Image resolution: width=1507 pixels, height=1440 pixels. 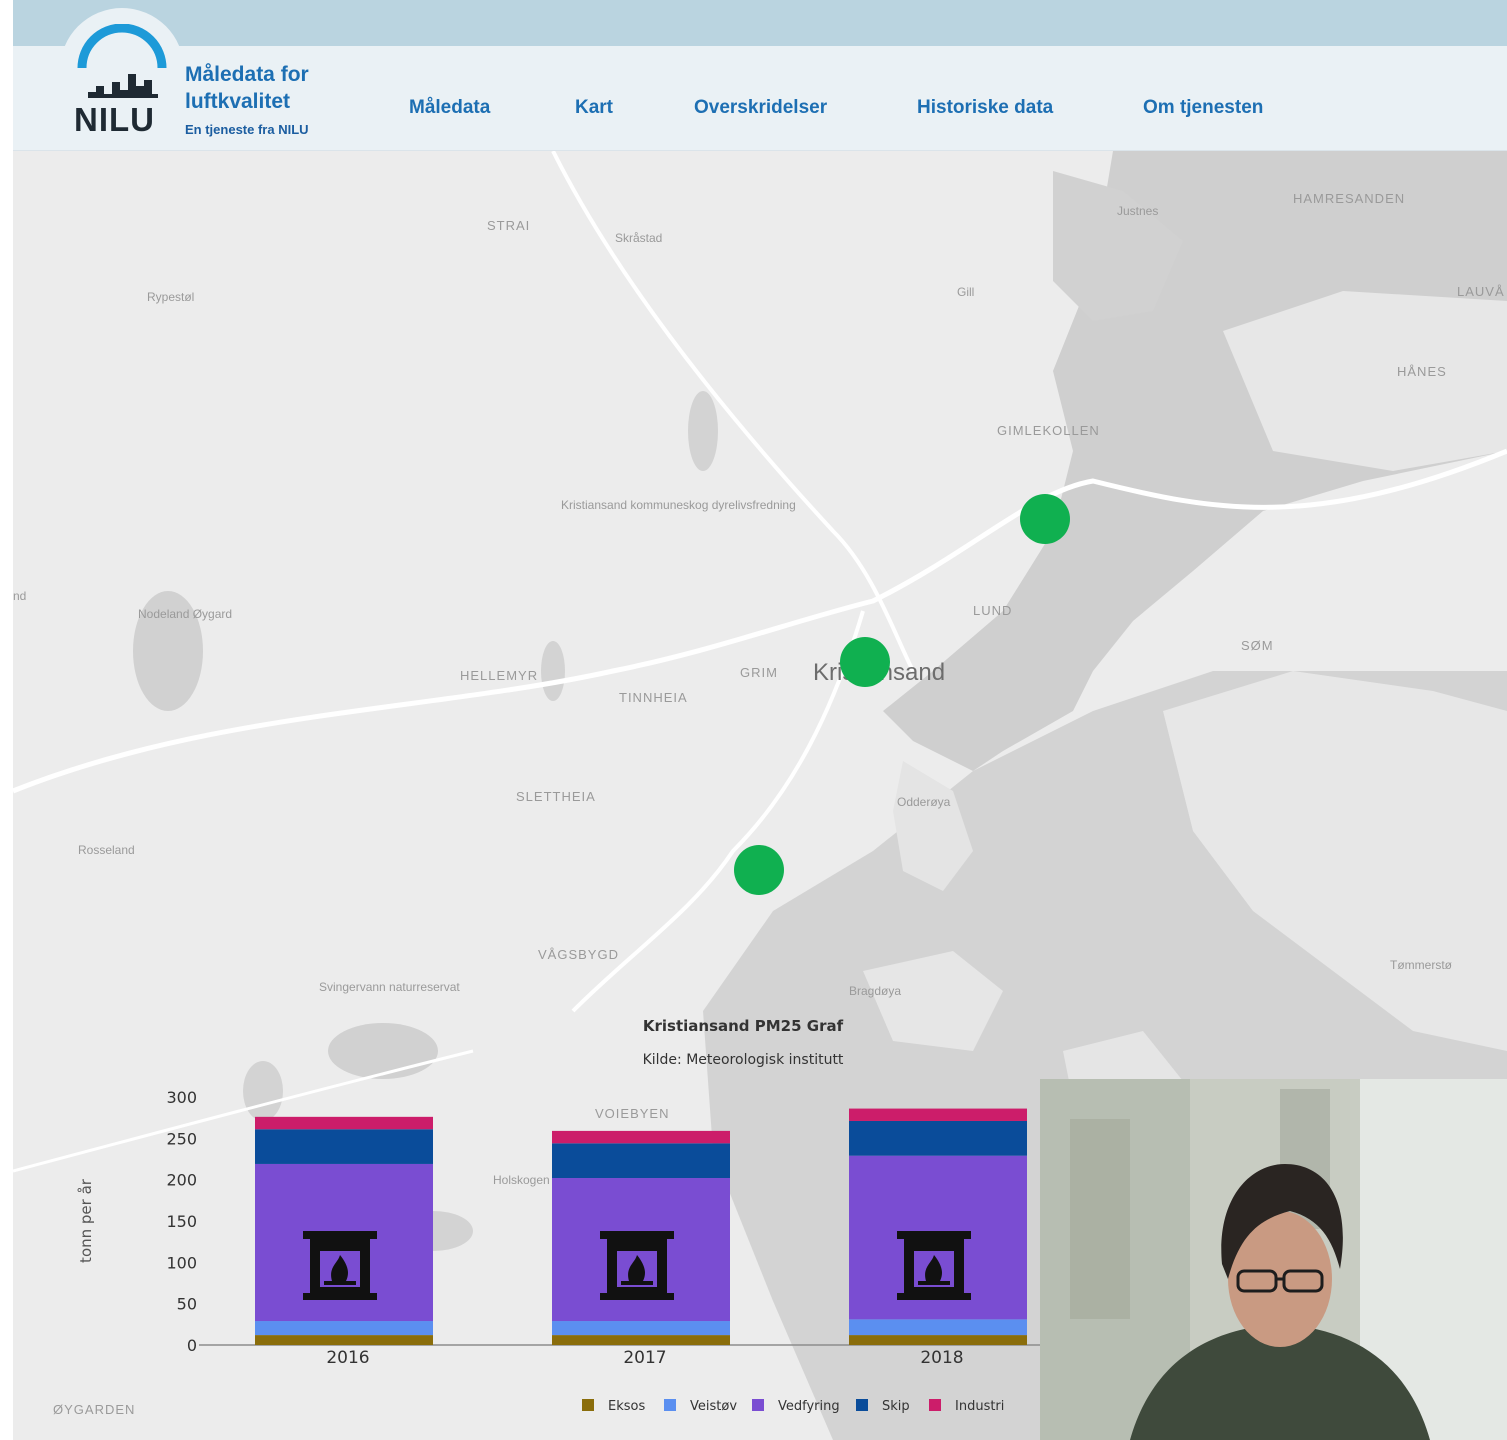 I want to click on bar-2017-industri, so click(x=641, y=1137).